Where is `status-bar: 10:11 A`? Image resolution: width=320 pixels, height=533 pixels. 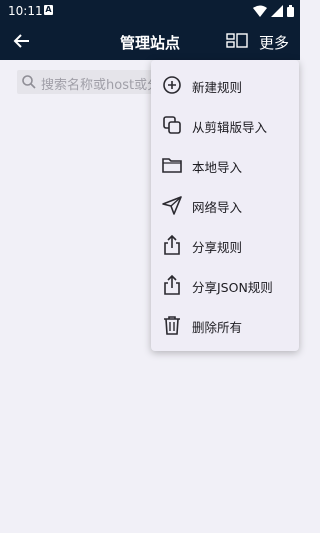
status-bar: 10:11 A is located at coordinates (150, 11).